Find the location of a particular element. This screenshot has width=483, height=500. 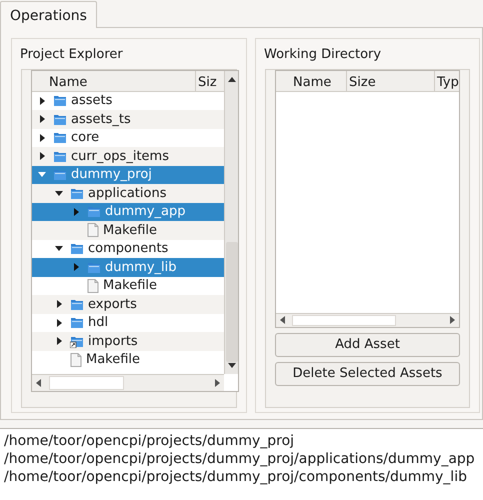

tree-item: imports is located at coordinates (128, 341).